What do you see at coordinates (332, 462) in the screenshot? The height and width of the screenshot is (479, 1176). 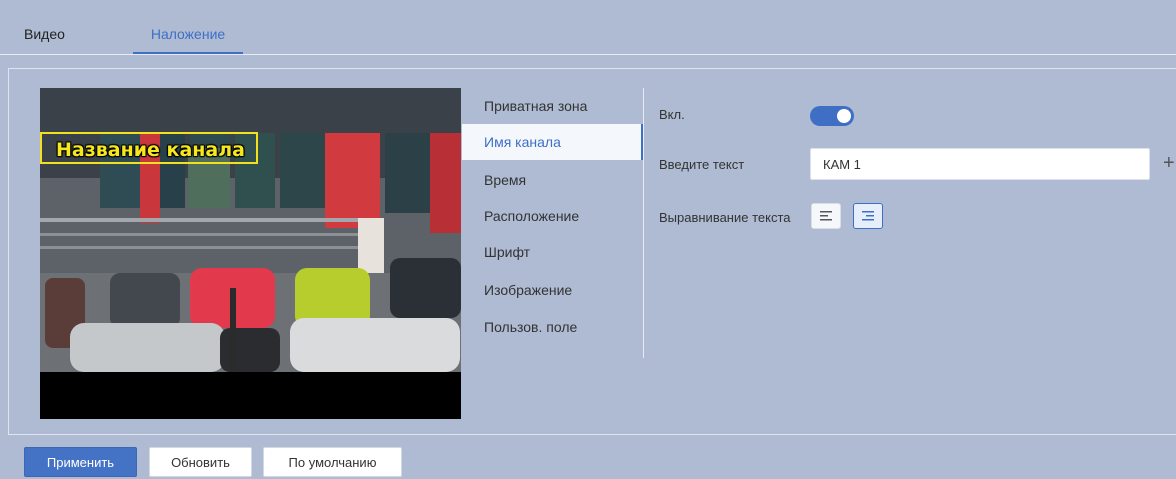 I see `default-button: По умолчанию` at bounding box center [332, 462].